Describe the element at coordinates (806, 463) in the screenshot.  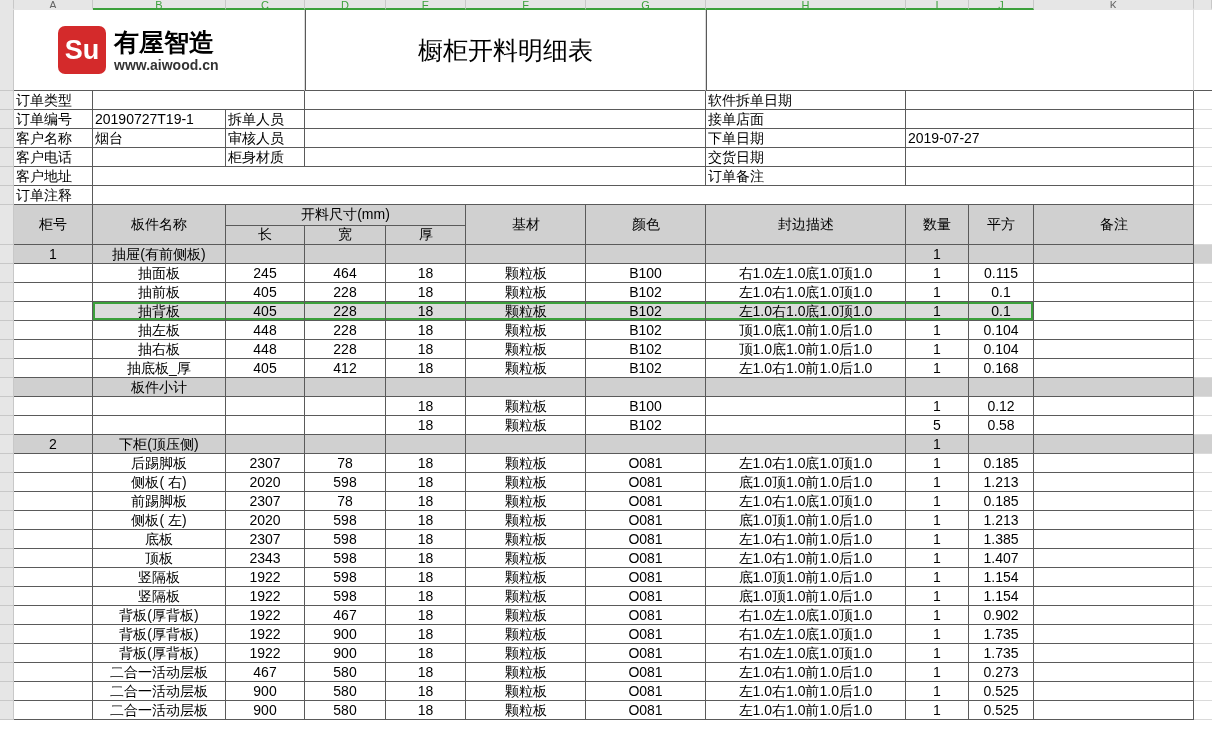
I see `table-cell: 左1.0右1.0底1.0顶1.0` at that location.